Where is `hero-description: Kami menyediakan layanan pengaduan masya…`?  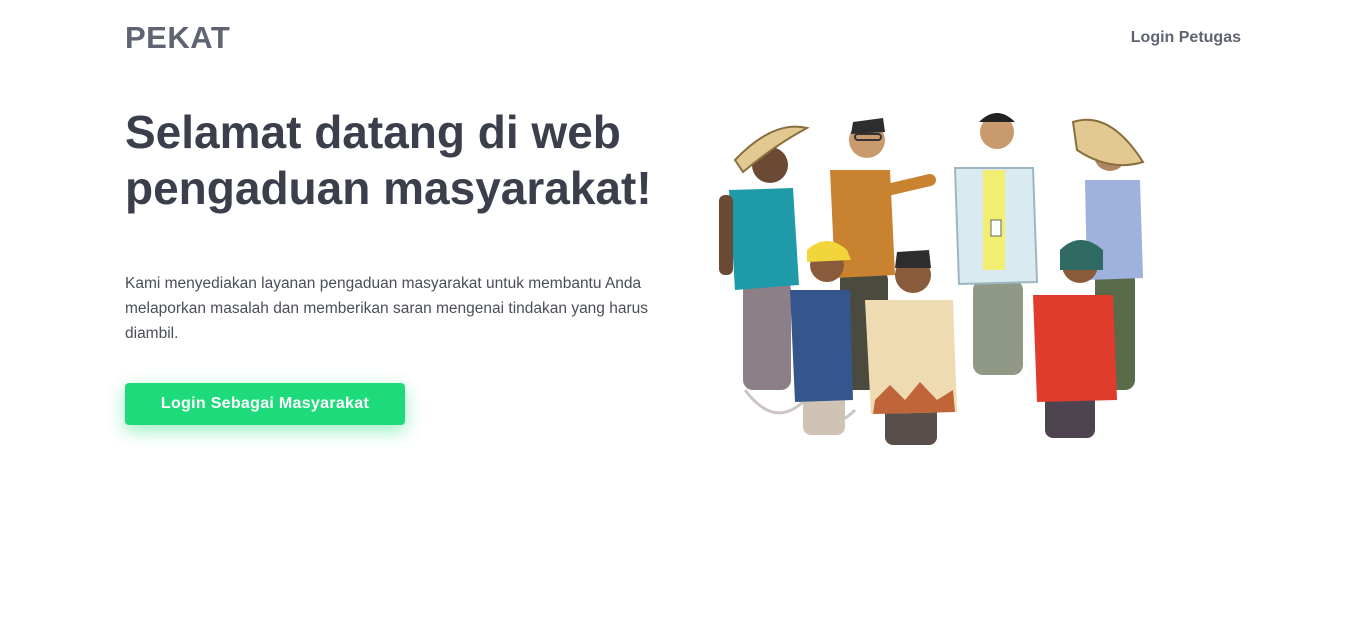
hero-description: Kami menyediakan layanan pengaduan masya… is located at coordinates (387, 308).